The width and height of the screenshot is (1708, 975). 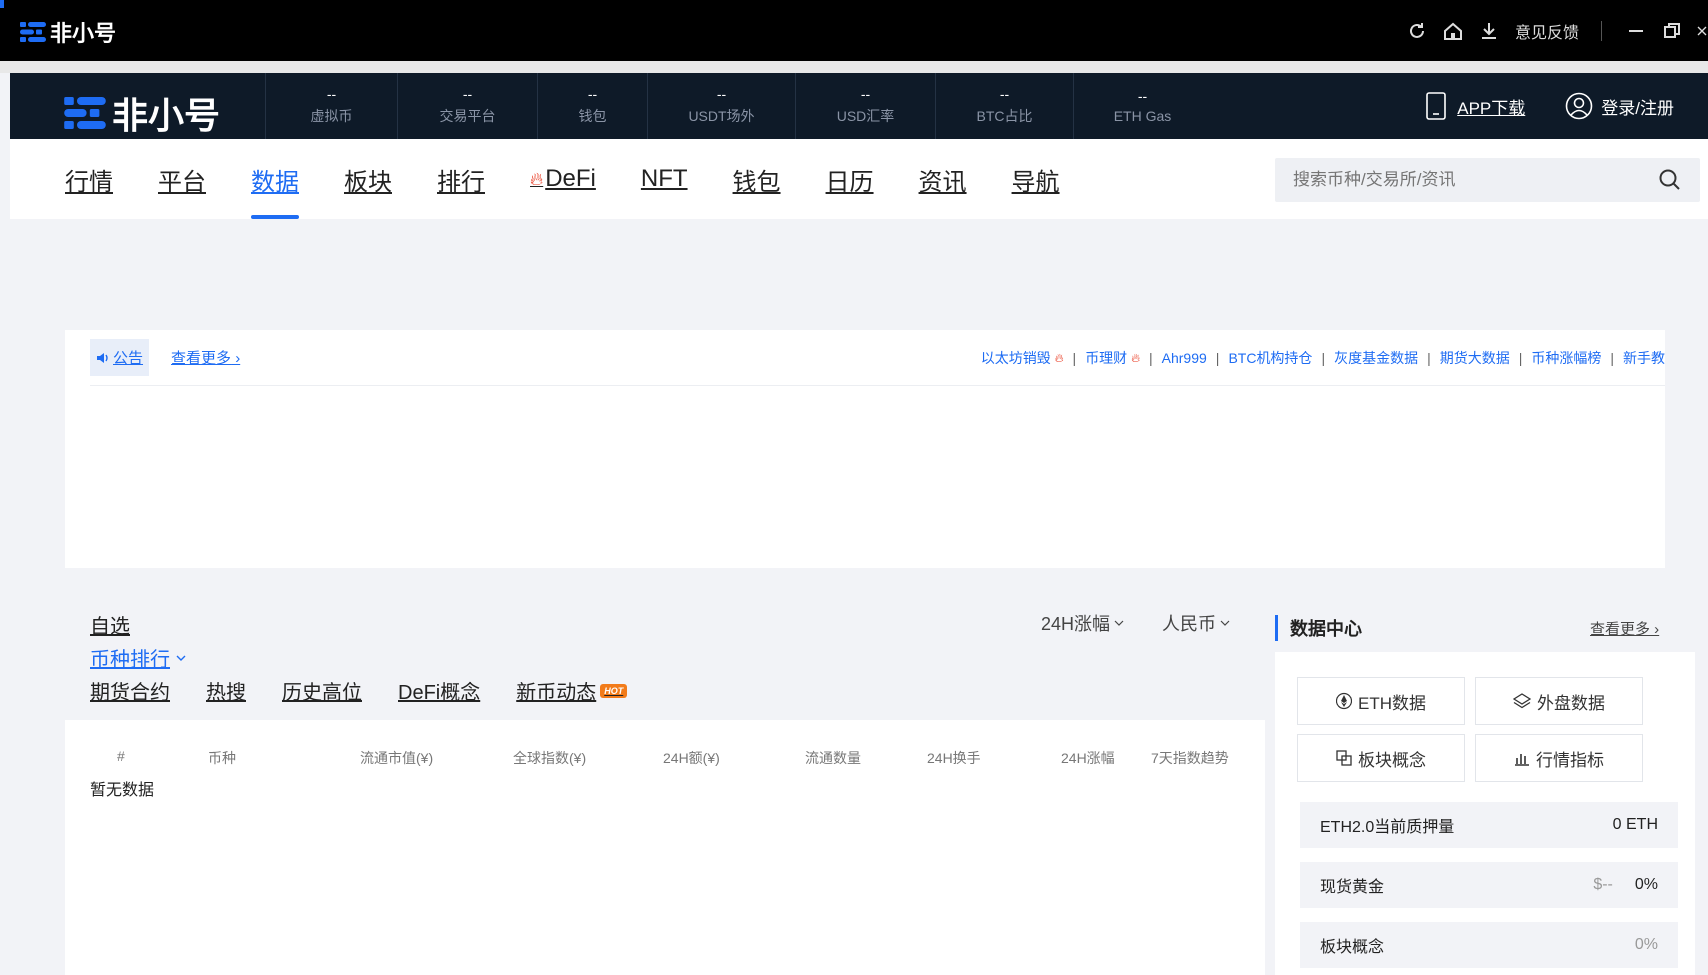 What do you see at coordinates (201, 358) in the screenshot?
I see `announcement-more-label: 查看更多` at bounding box center [201, 358].